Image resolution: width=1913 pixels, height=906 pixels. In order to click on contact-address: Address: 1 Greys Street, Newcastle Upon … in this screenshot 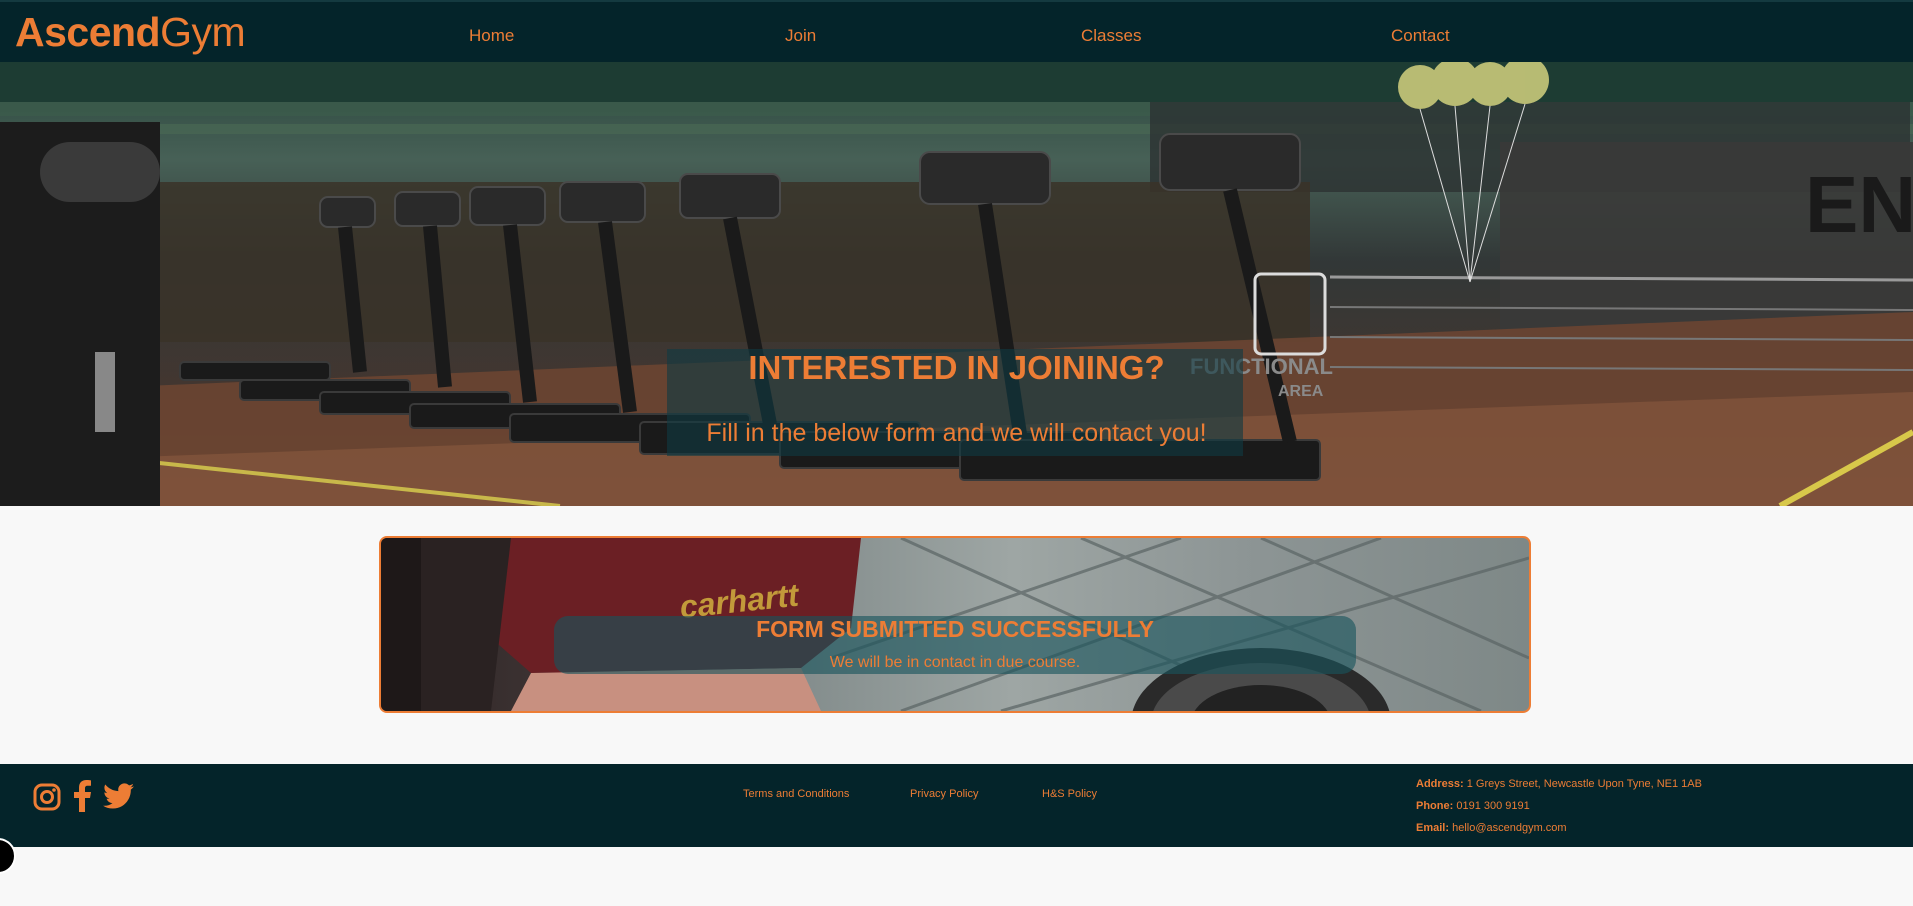, I will do `click(1559, 784)`.